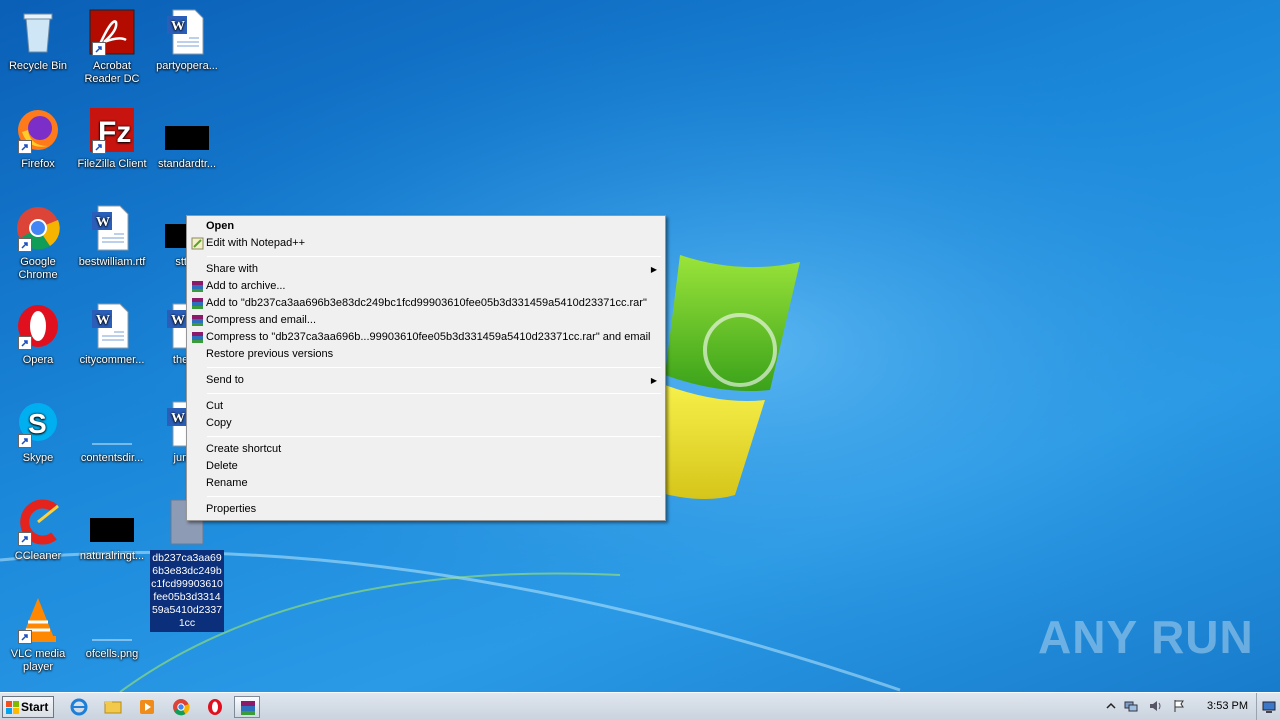 The image size is (1280, 720). I want to click on taskbar-explorer-button, so click(113, 707).